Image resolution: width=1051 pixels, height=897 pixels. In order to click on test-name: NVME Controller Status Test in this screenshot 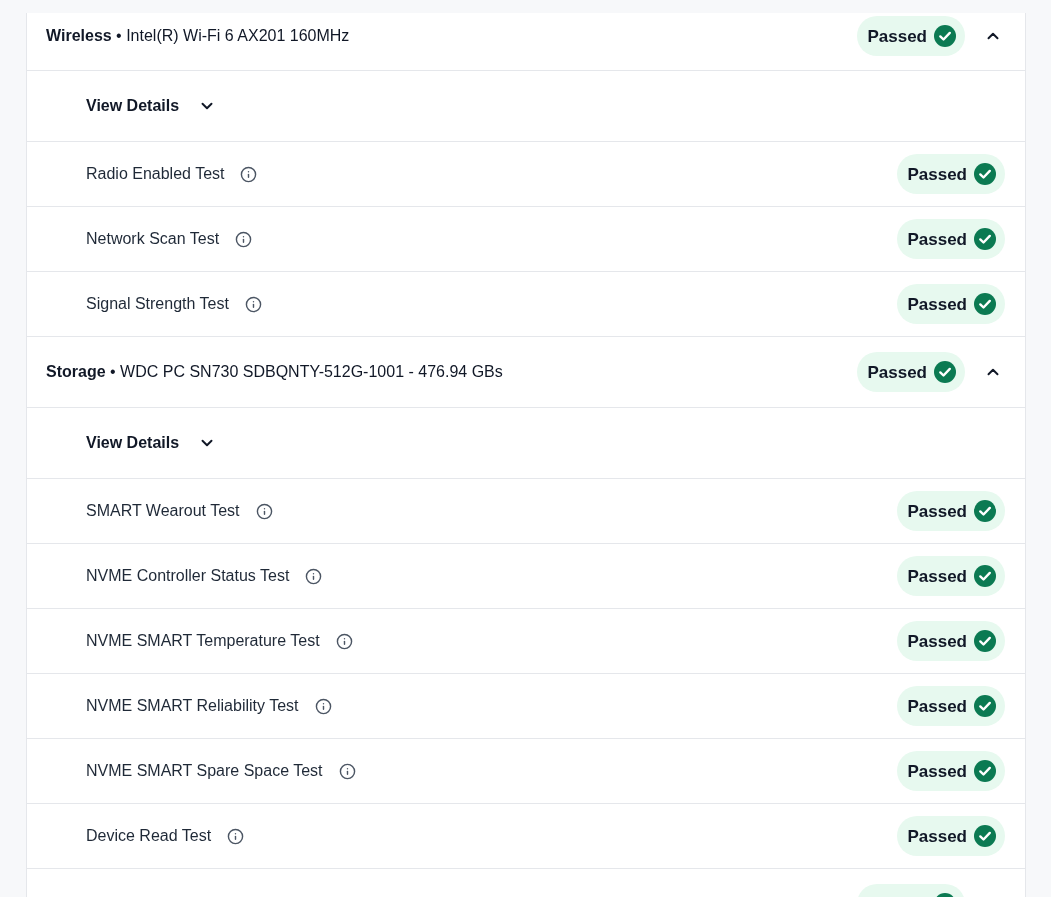, I will do `click(188, 576)`.